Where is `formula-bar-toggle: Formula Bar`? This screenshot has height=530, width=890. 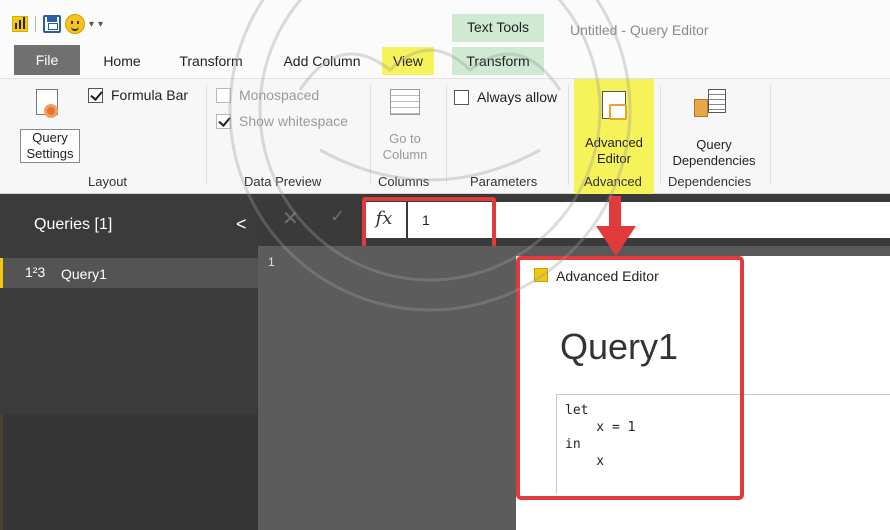
formula-bar-toggle: Formula Bar is located at coordinates (138, 95).